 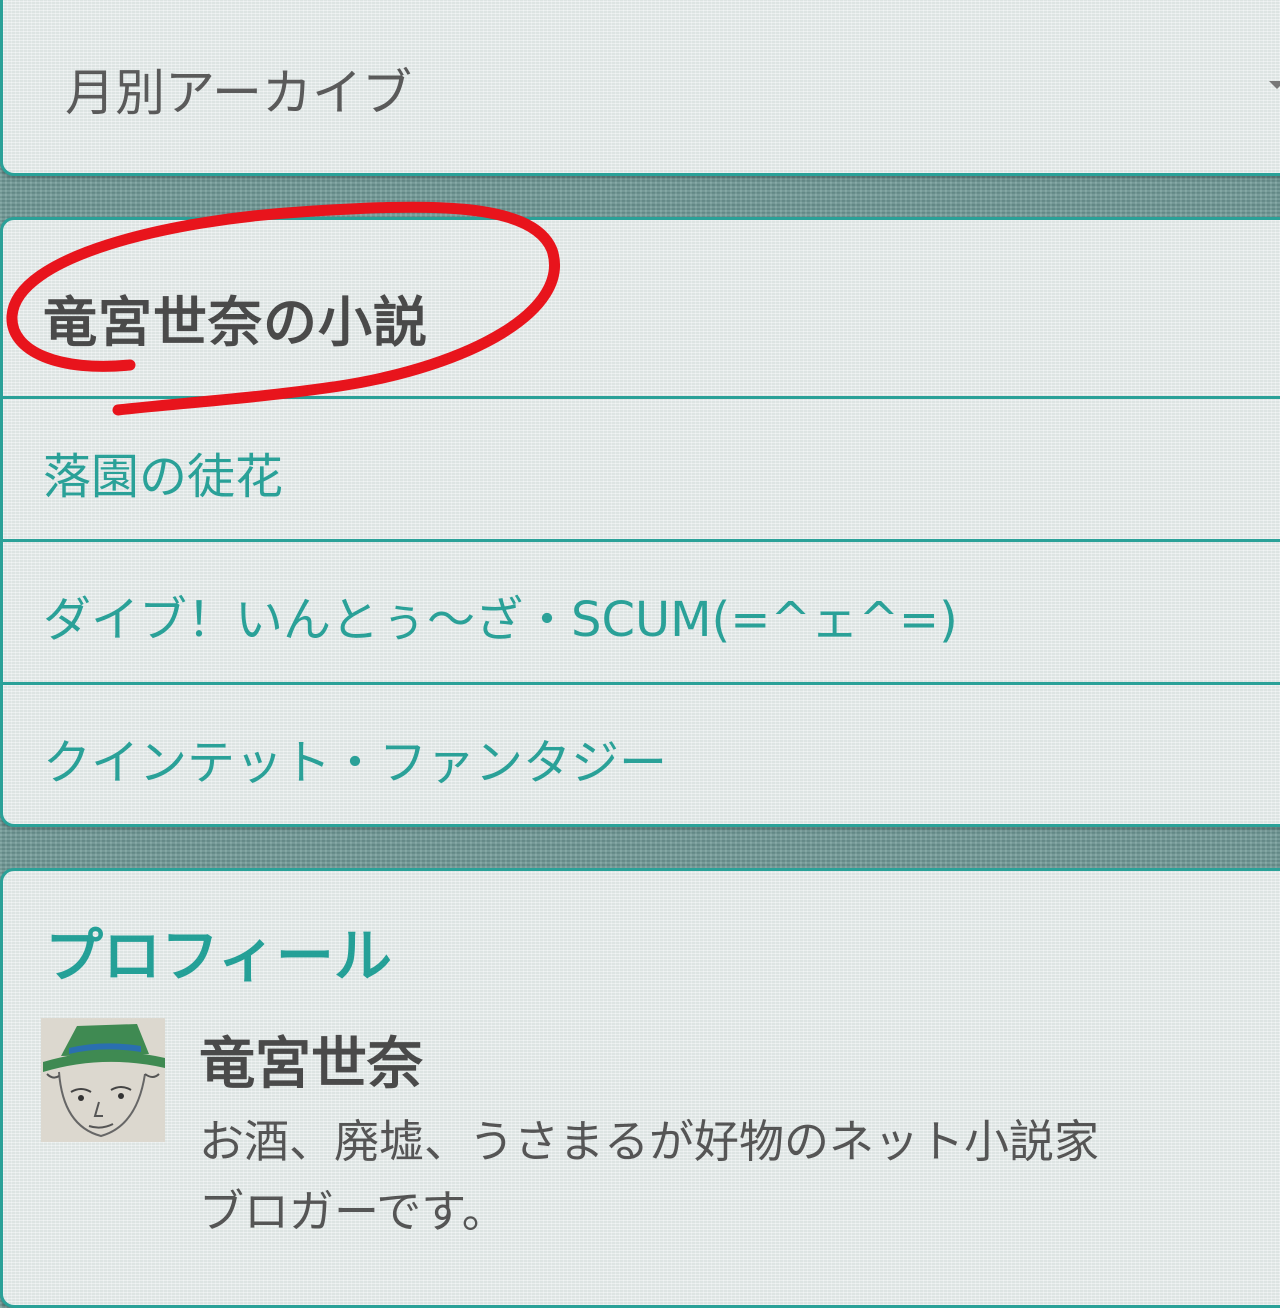 What do you see at coordinates (218, 956) in the screenshot?
I see `profile-widget-title: プロフィール` at bounding box center [218, 956].